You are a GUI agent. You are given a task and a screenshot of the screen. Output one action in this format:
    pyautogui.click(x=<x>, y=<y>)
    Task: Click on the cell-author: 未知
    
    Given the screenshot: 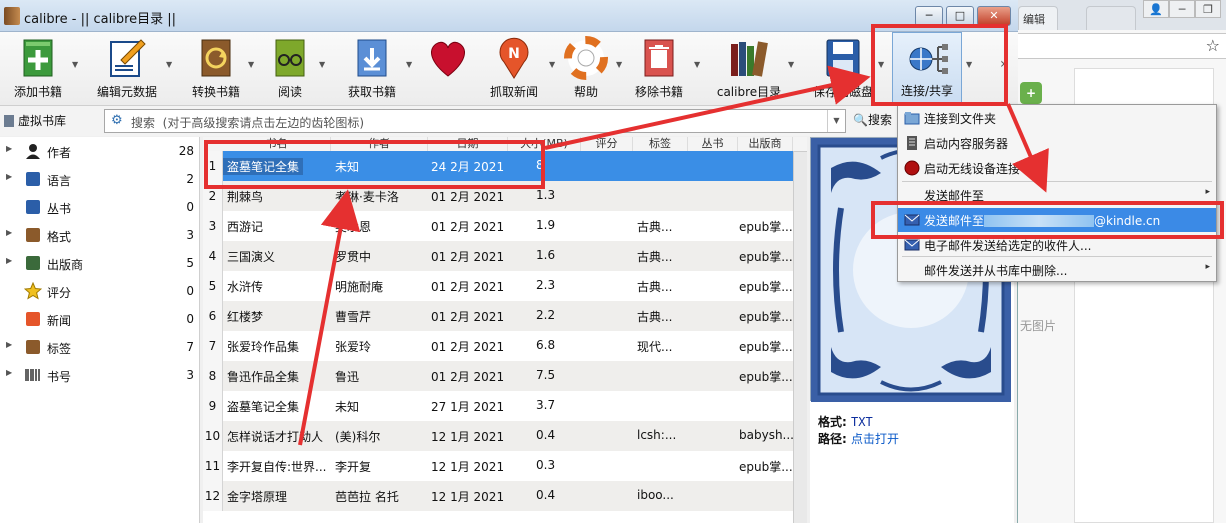 What is the action you would take?
    pyautogui.click(x=347, y=407)
    